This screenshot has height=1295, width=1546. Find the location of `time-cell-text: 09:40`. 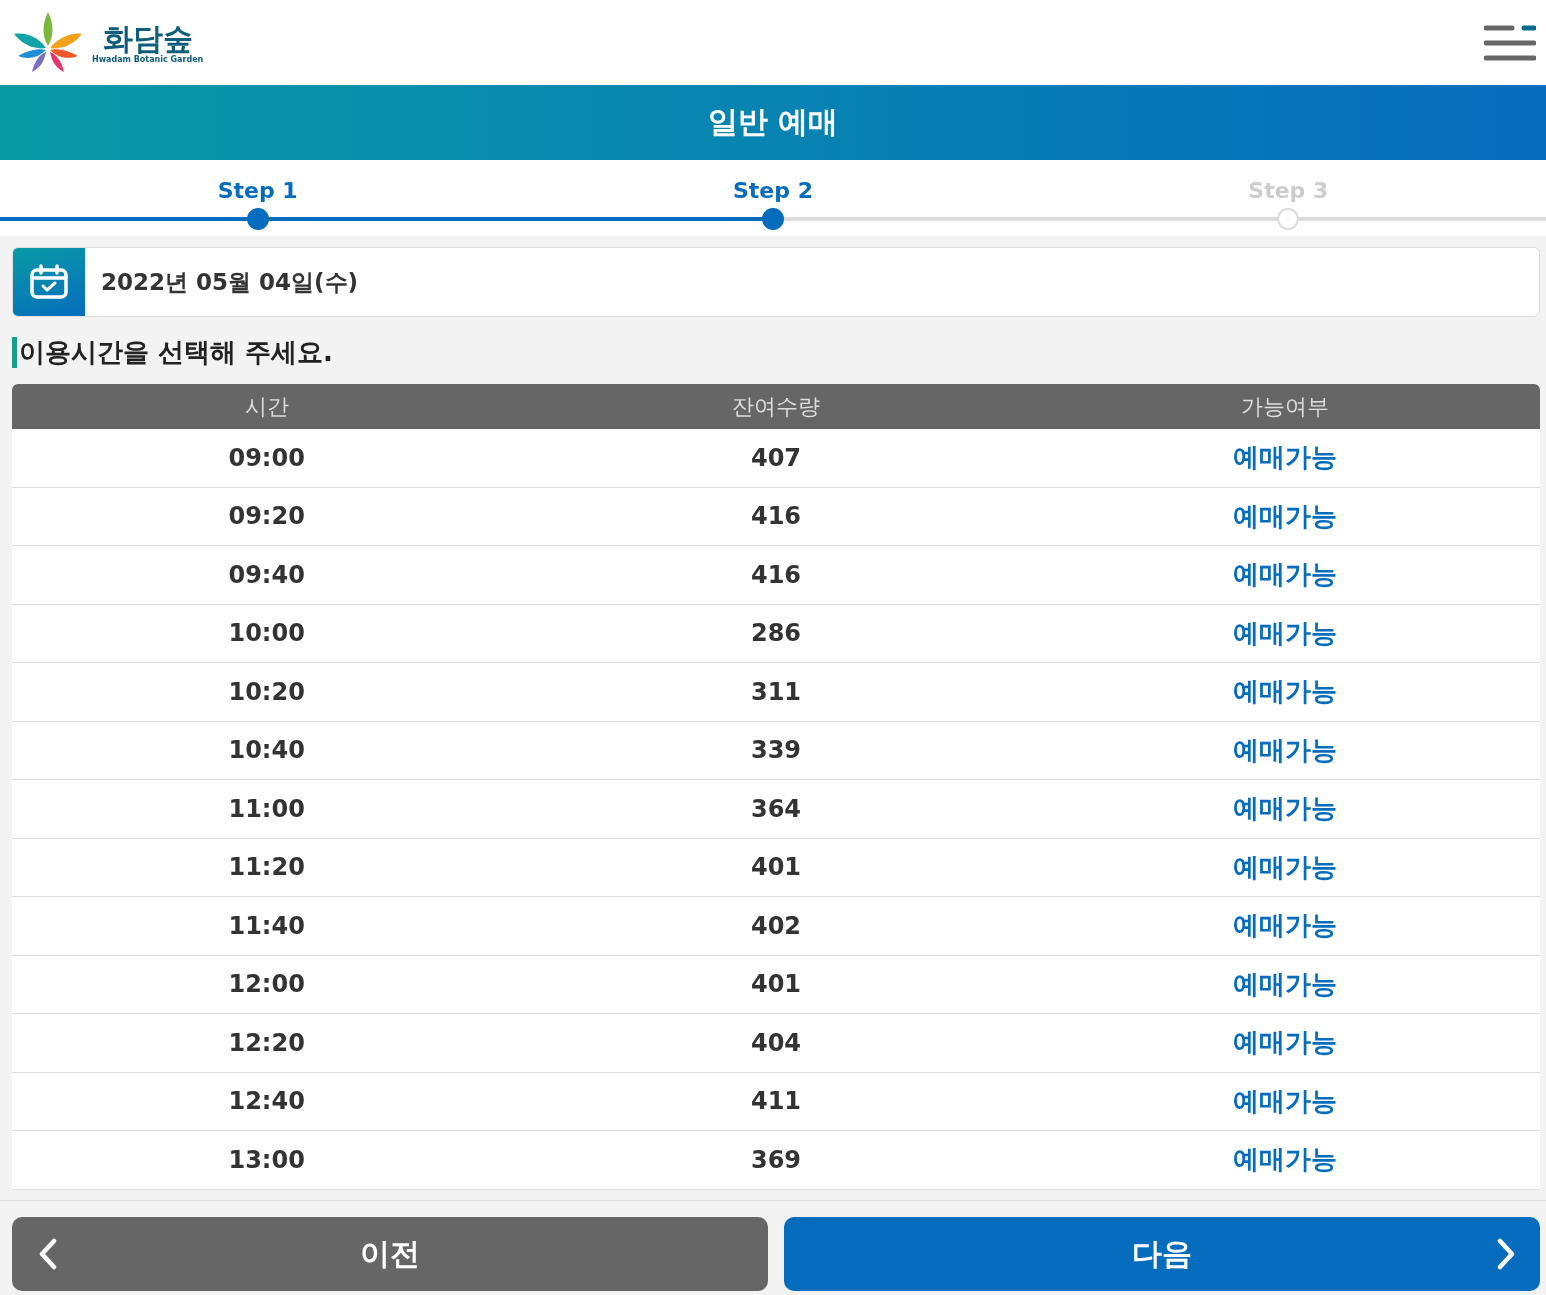

time-cell-text: 09:40 is located at coordinates (266, 574).